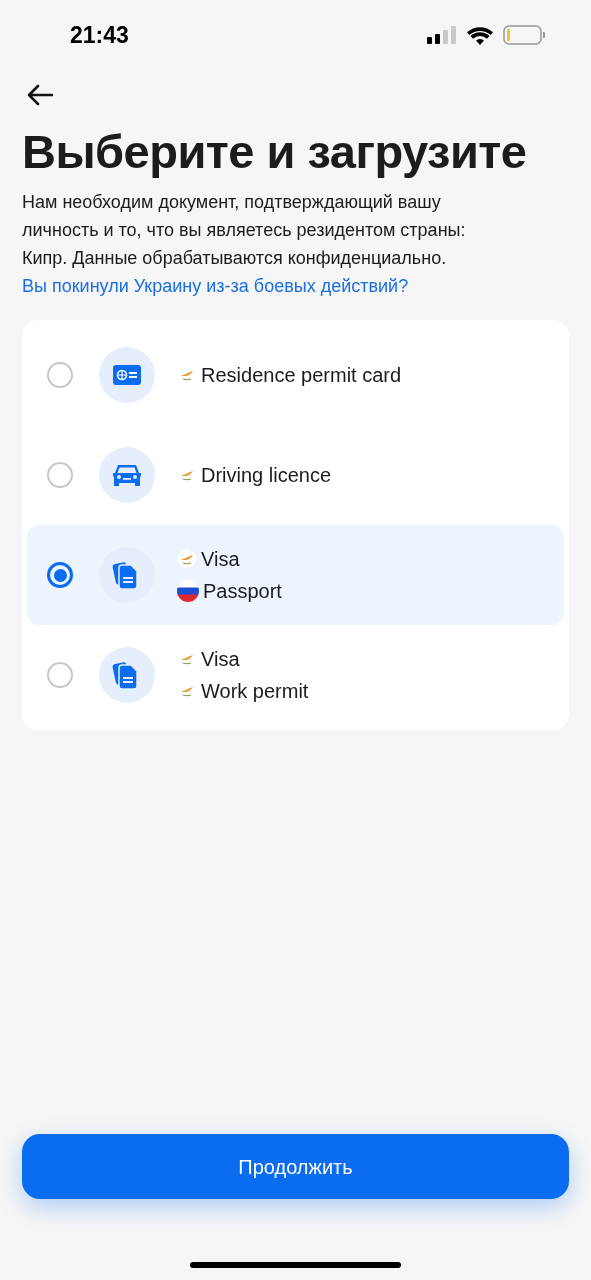 The height and width of the screenshot is (1280, 591). Describe the element at coordinates (99, 35) in the screenshot. I see `status-time: 21:43` at that location.